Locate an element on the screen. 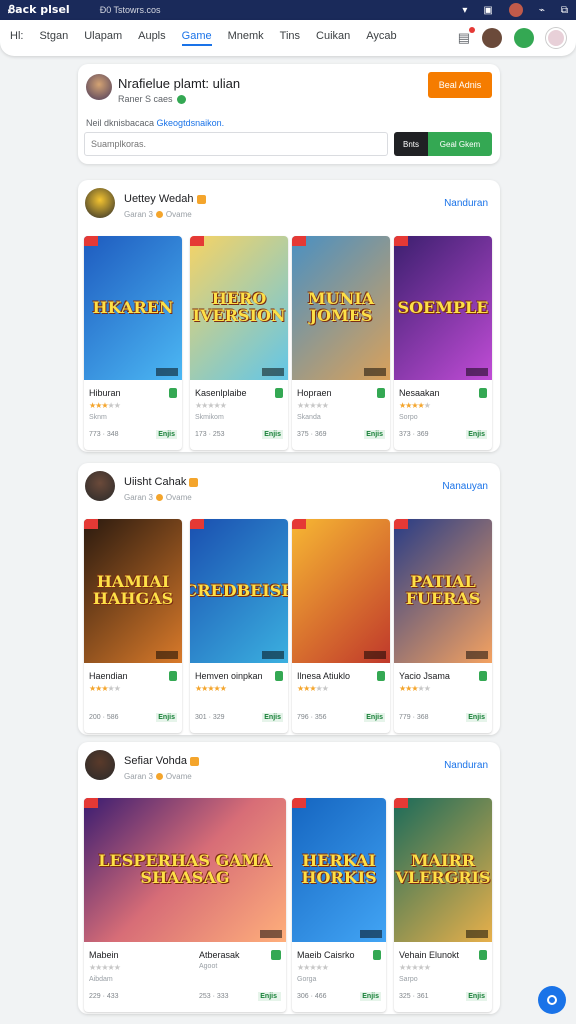  game-art: HERKAI HORKIS is located at coordinates (339, 870).